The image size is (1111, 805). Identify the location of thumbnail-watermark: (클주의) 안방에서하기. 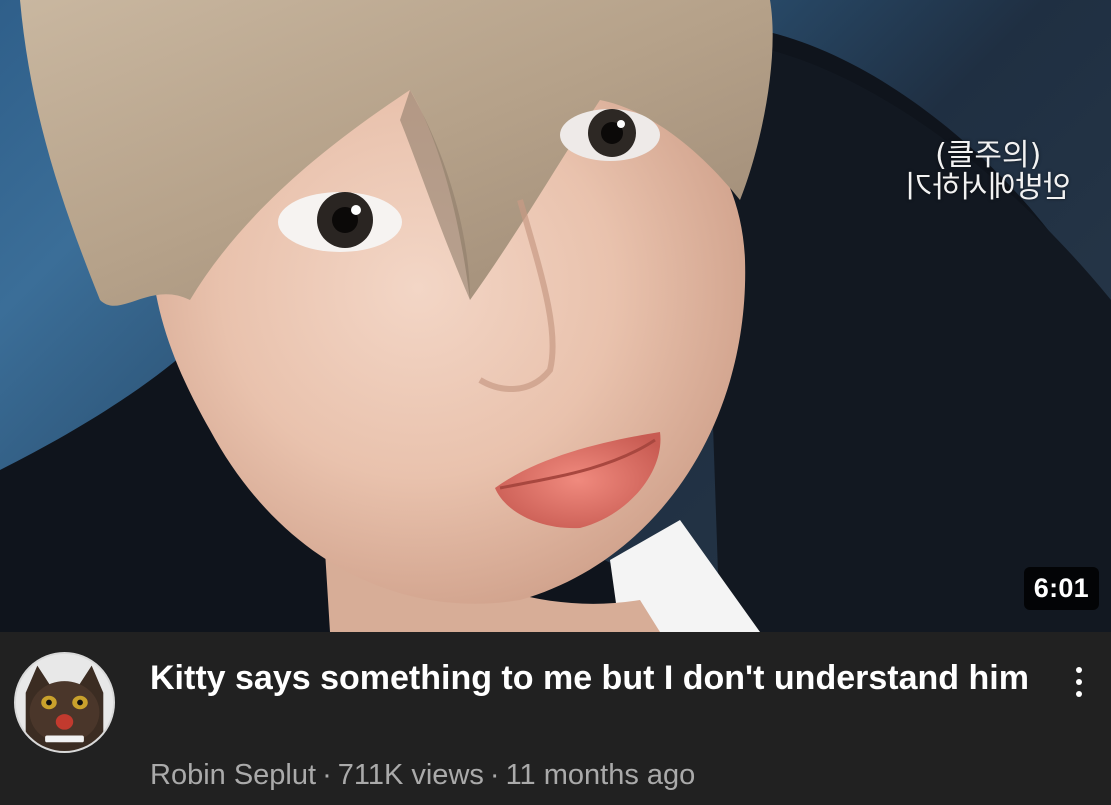
(988, 171).